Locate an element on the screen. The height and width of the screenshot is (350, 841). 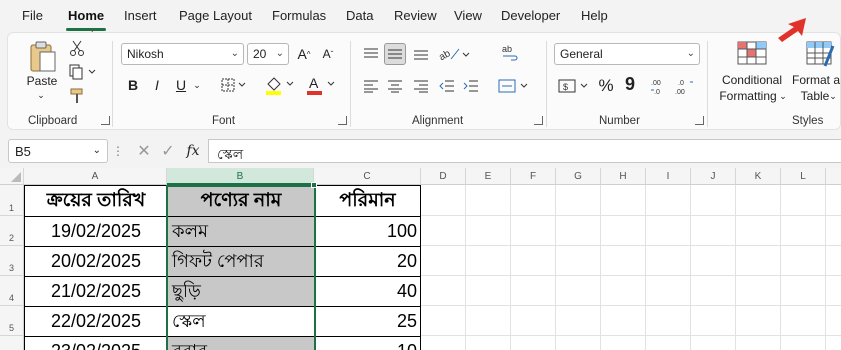
copy-icon is located at coordinates (83, 72).